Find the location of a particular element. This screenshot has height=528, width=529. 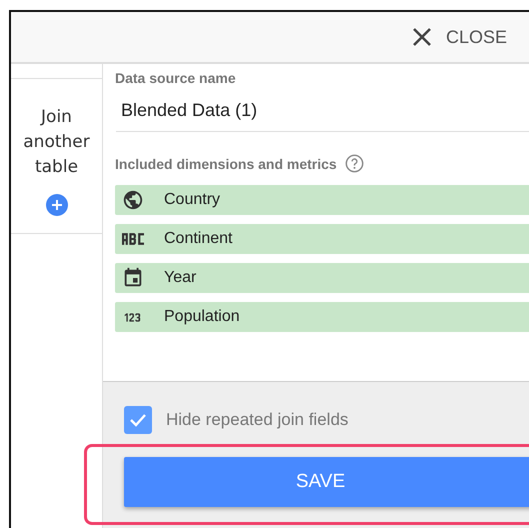

field-chip: Continent is located at coordinates (322, 239).